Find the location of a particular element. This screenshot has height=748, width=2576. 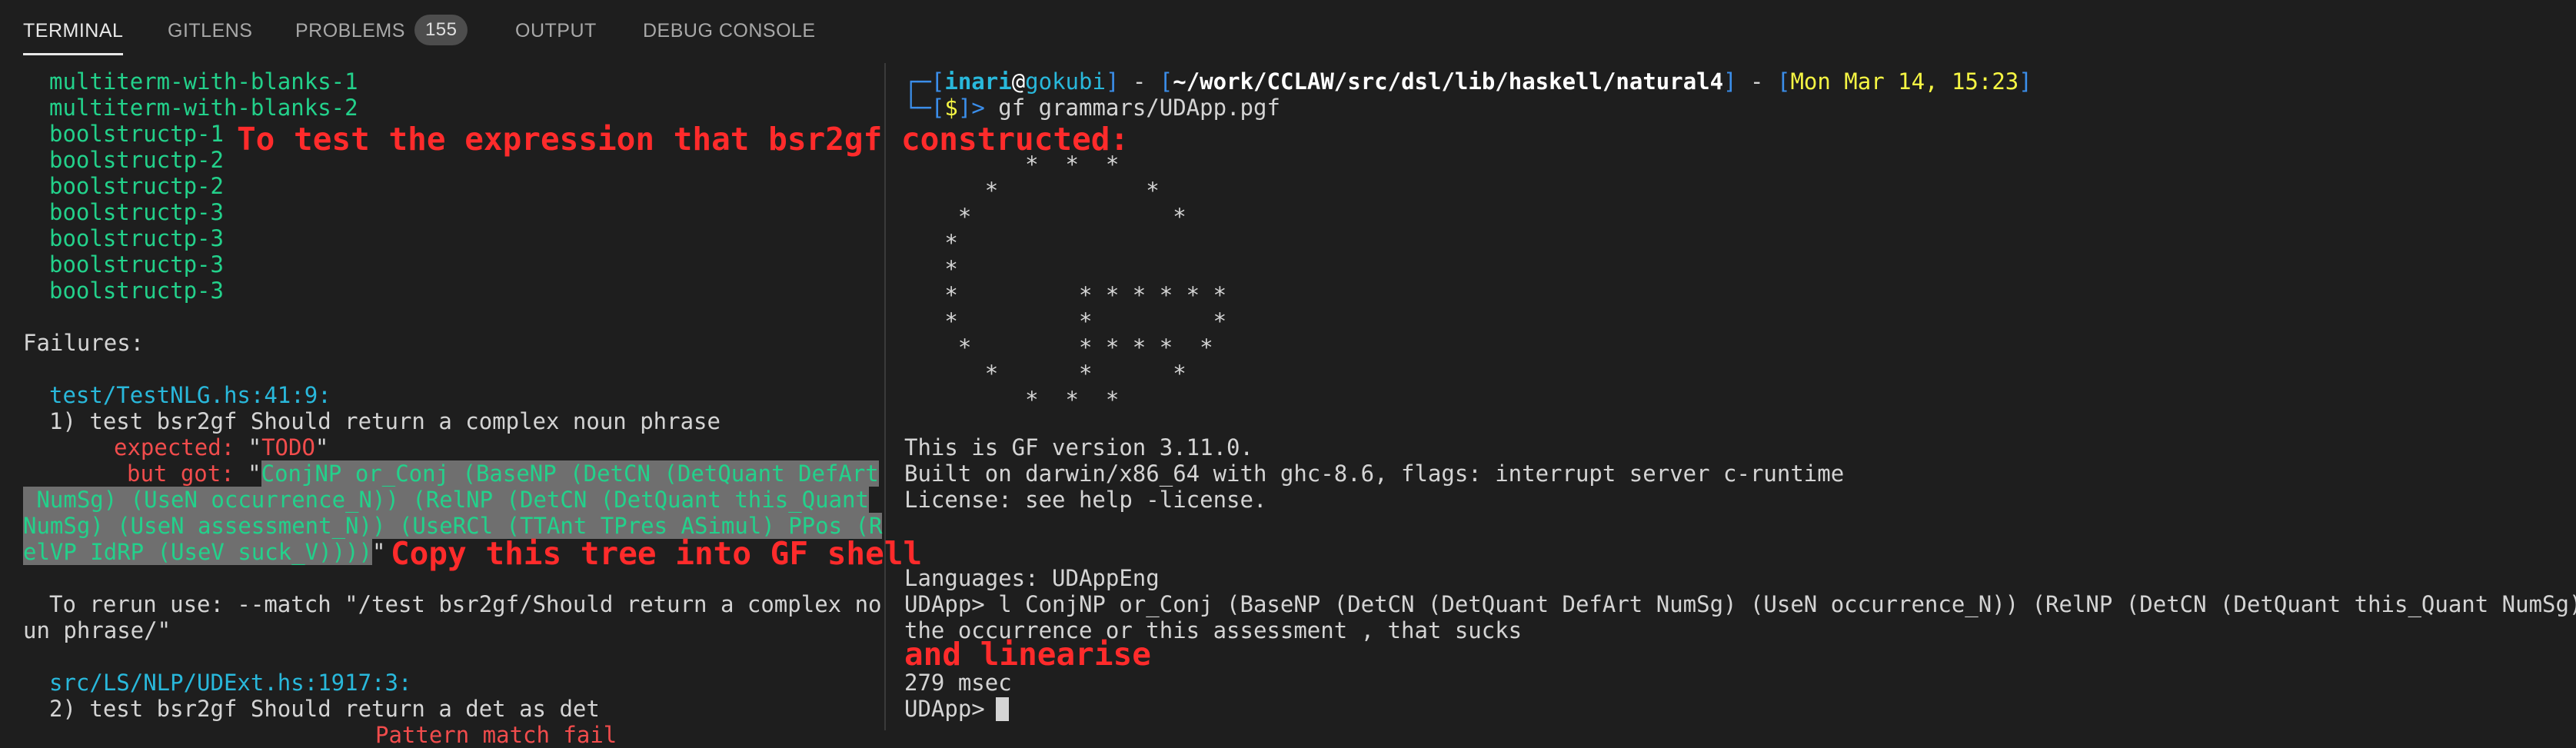

command-line: └─[$]> gf grammars/UDApp.pgf is located at coordinates (1092, 108).